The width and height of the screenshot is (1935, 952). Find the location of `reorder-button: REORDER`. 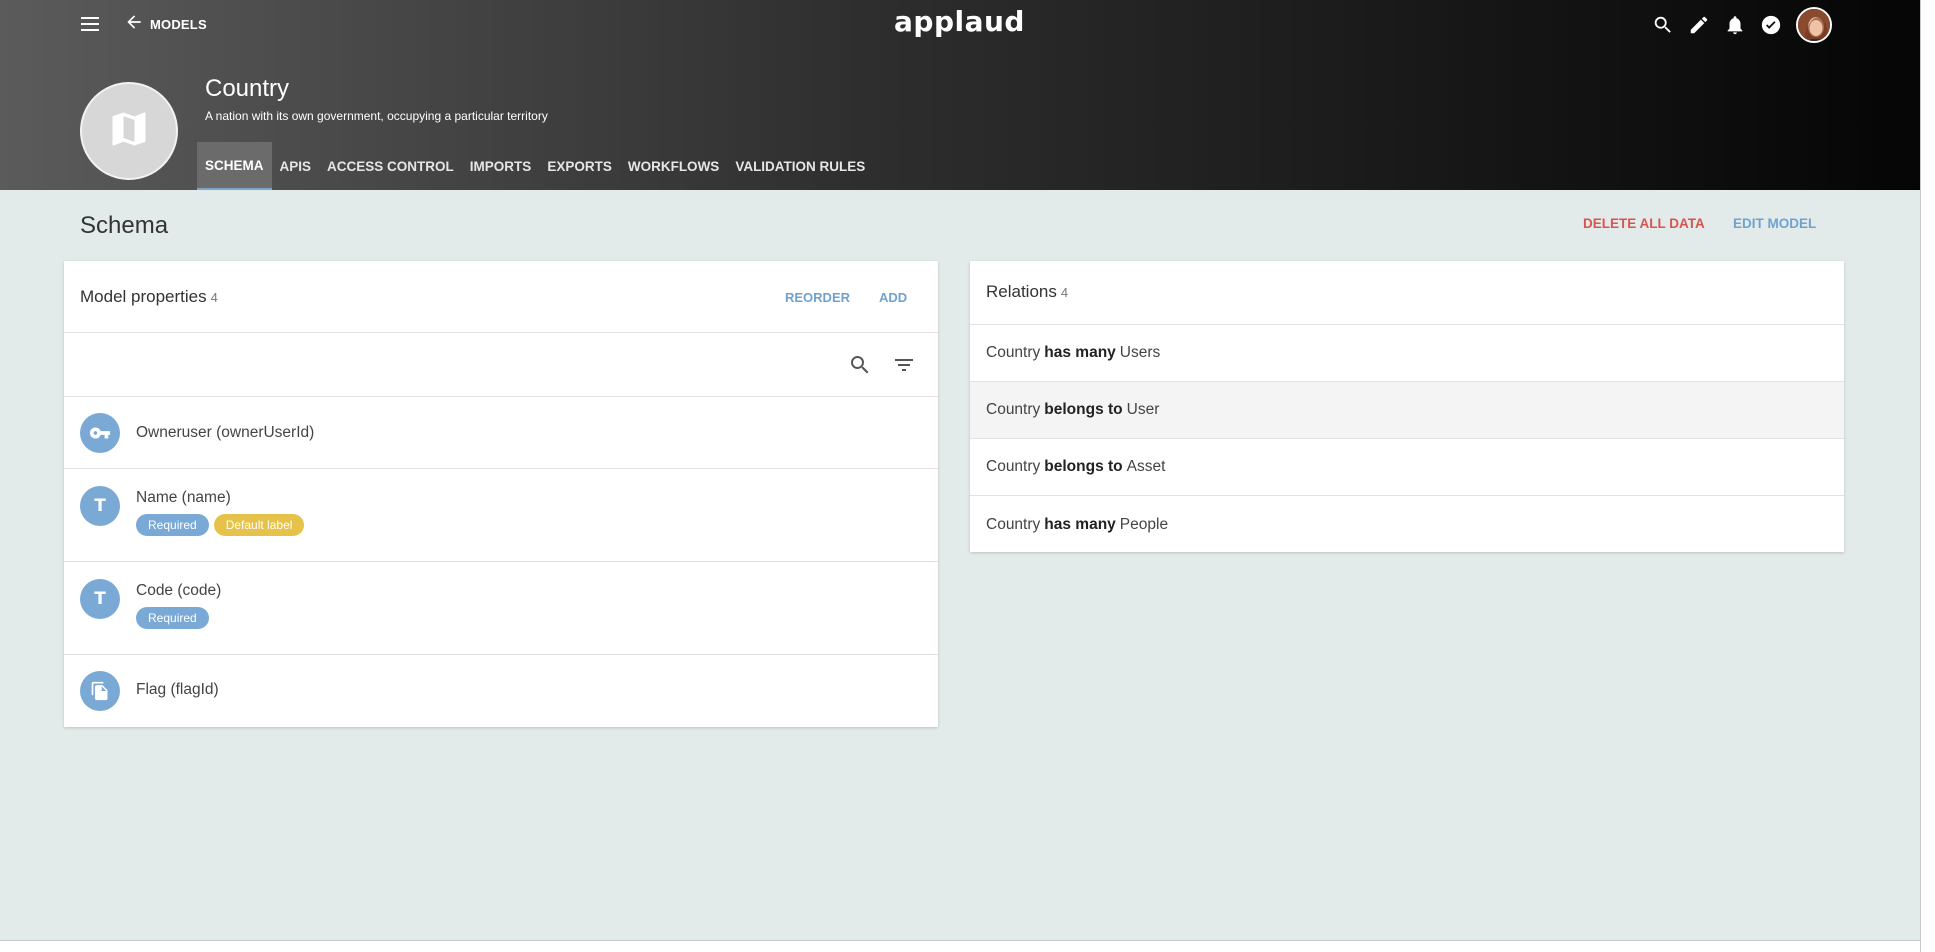

reorder-button: REORDER is located at coordinates (817, 297).